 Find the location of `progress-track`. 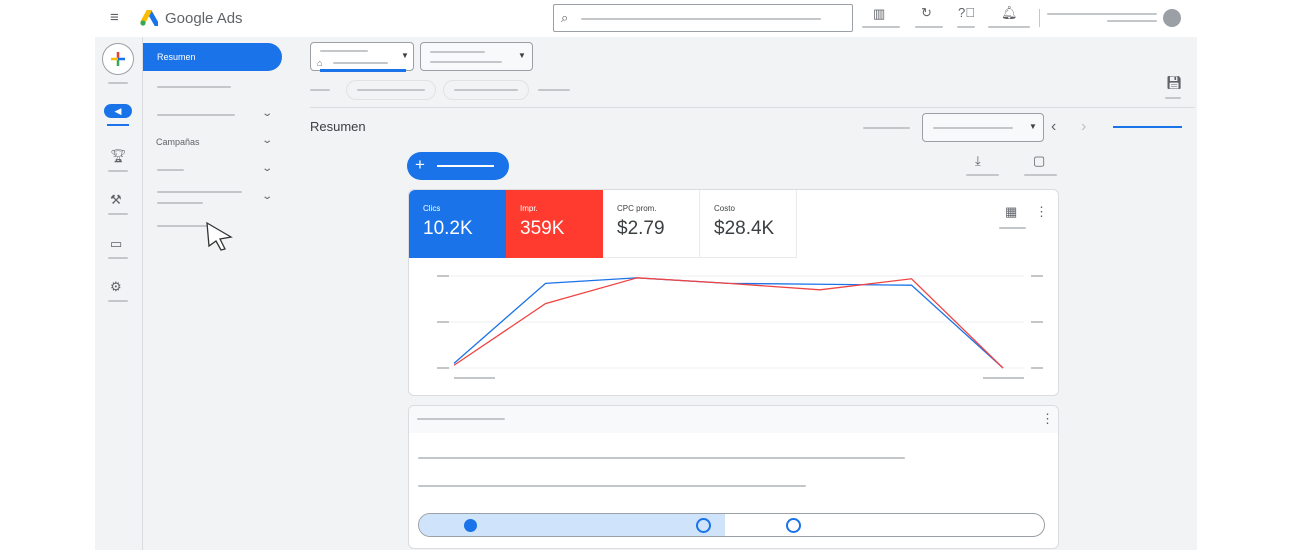

progress-track is located at coordinates (731, 525).